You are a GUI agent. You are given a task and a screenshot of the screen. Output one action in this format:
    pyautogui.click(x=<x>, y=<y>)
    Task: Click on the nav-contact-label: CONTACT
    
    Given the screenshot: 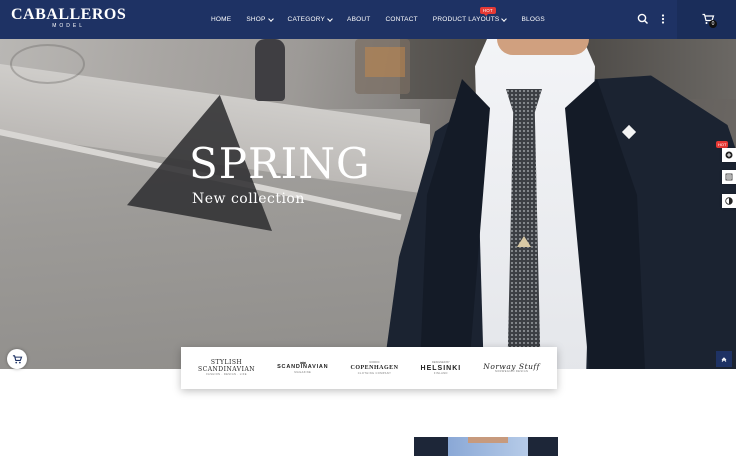 What is the action you would take?
    pyautogui.click(x=401, y=19)
    